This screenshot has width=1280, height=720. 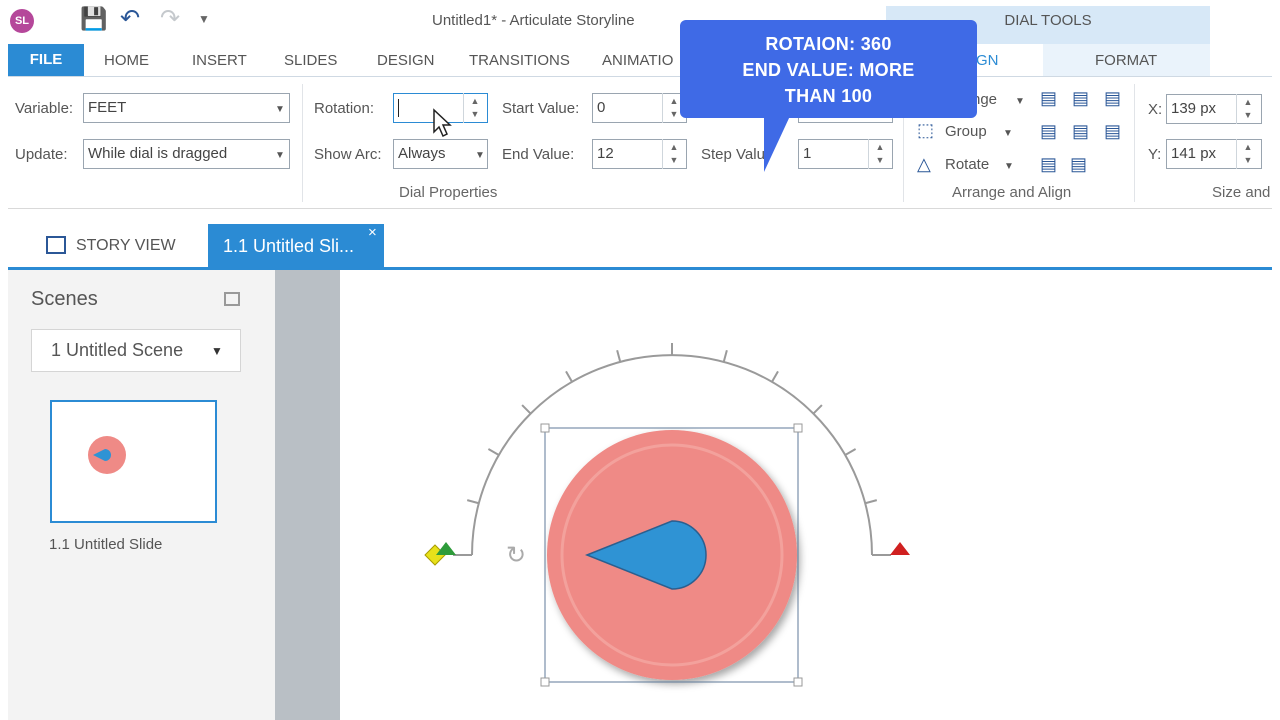 I want to click on text-cursor, so click(x=398, y=108).